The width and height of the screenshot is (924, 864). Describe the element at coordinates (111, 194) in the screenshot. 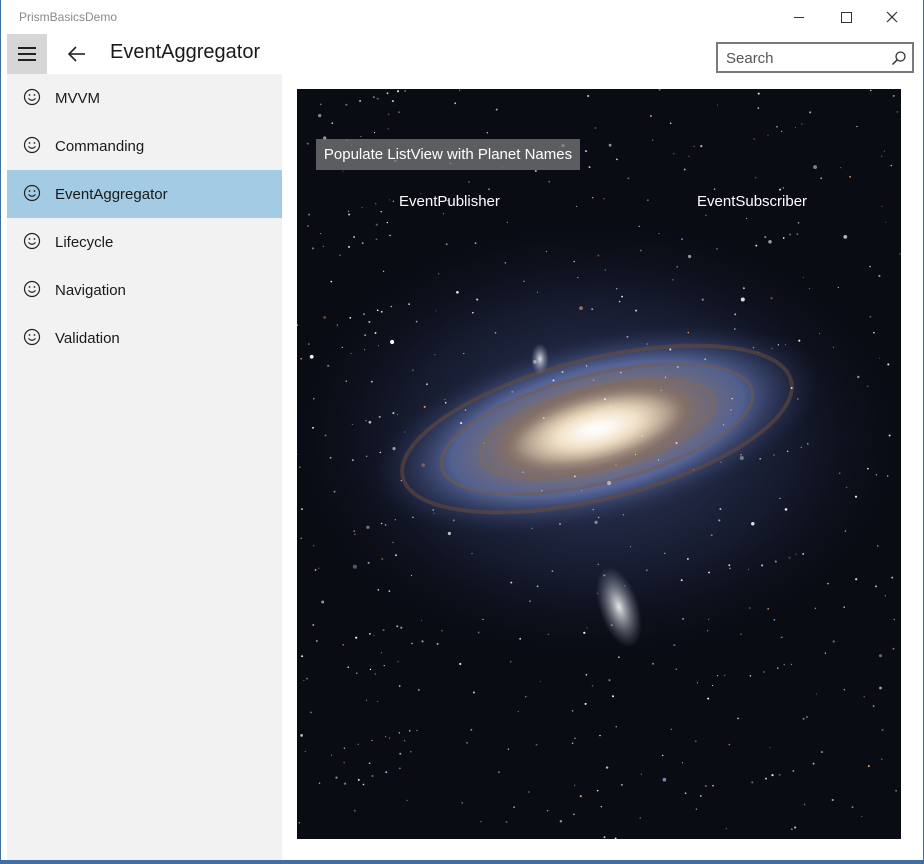

I see `sidebar-item-label: EventAggregator` at that location.